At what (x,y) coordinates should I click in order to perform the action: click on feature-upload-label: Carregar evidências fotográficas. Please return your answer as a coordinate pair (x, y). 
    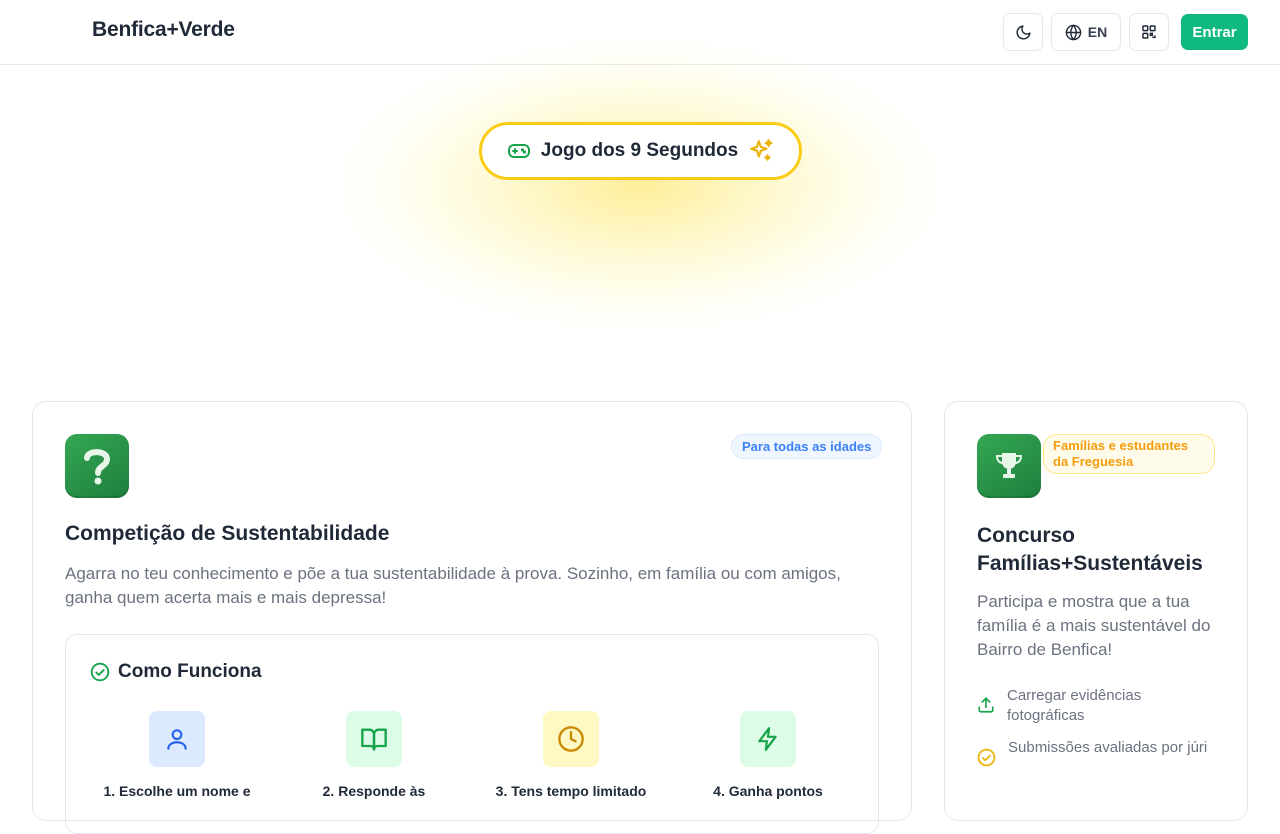
    Looking at the image, I should click on (1074, 705).